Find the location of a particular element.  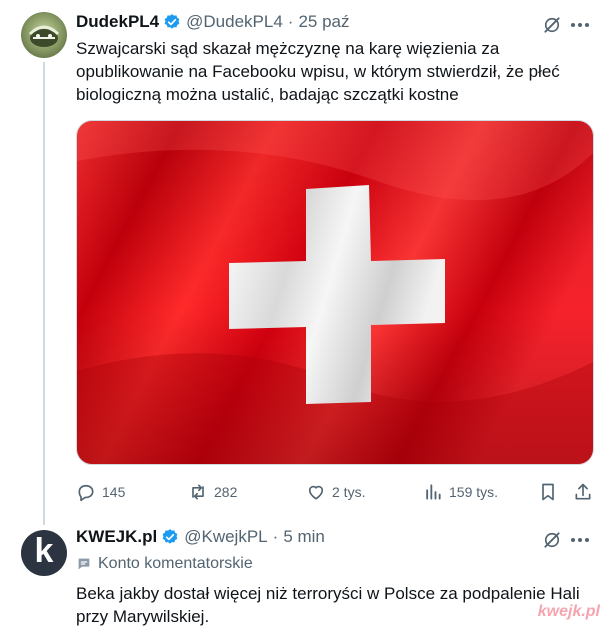

bookmark-button is located at coordinates (551, 492).